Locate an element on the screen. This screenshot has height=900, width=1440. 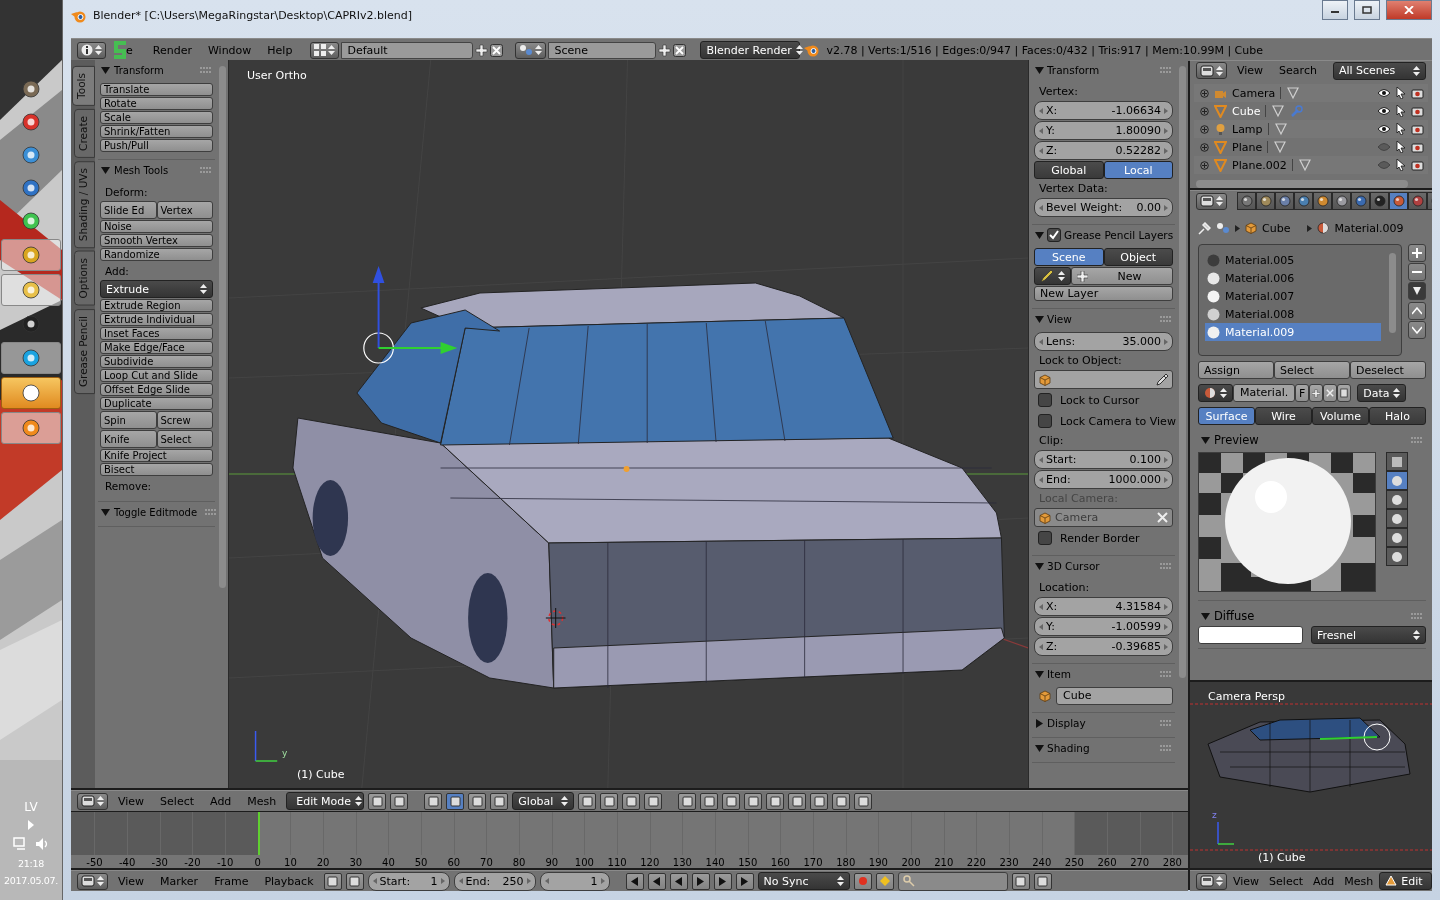
toggle-button: Global is located at coordinates (1069, 170).